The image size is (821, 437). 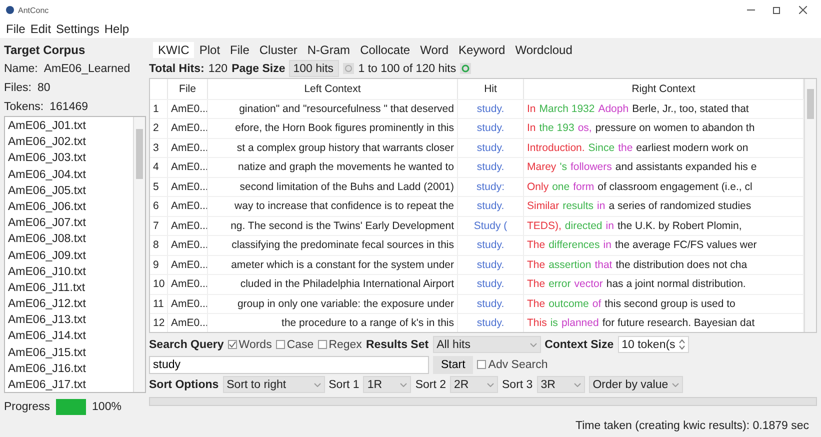 What do you see at coordinates (579, 344) in the screenshot?
I see `context-size-label: Context Size` at bounding box center [579, 344].